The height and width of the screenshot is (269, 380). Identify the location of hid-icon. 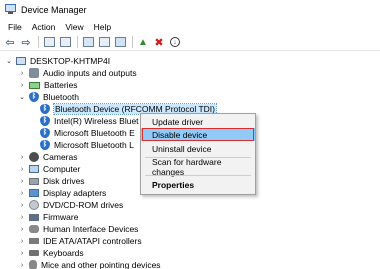
(34, 229).